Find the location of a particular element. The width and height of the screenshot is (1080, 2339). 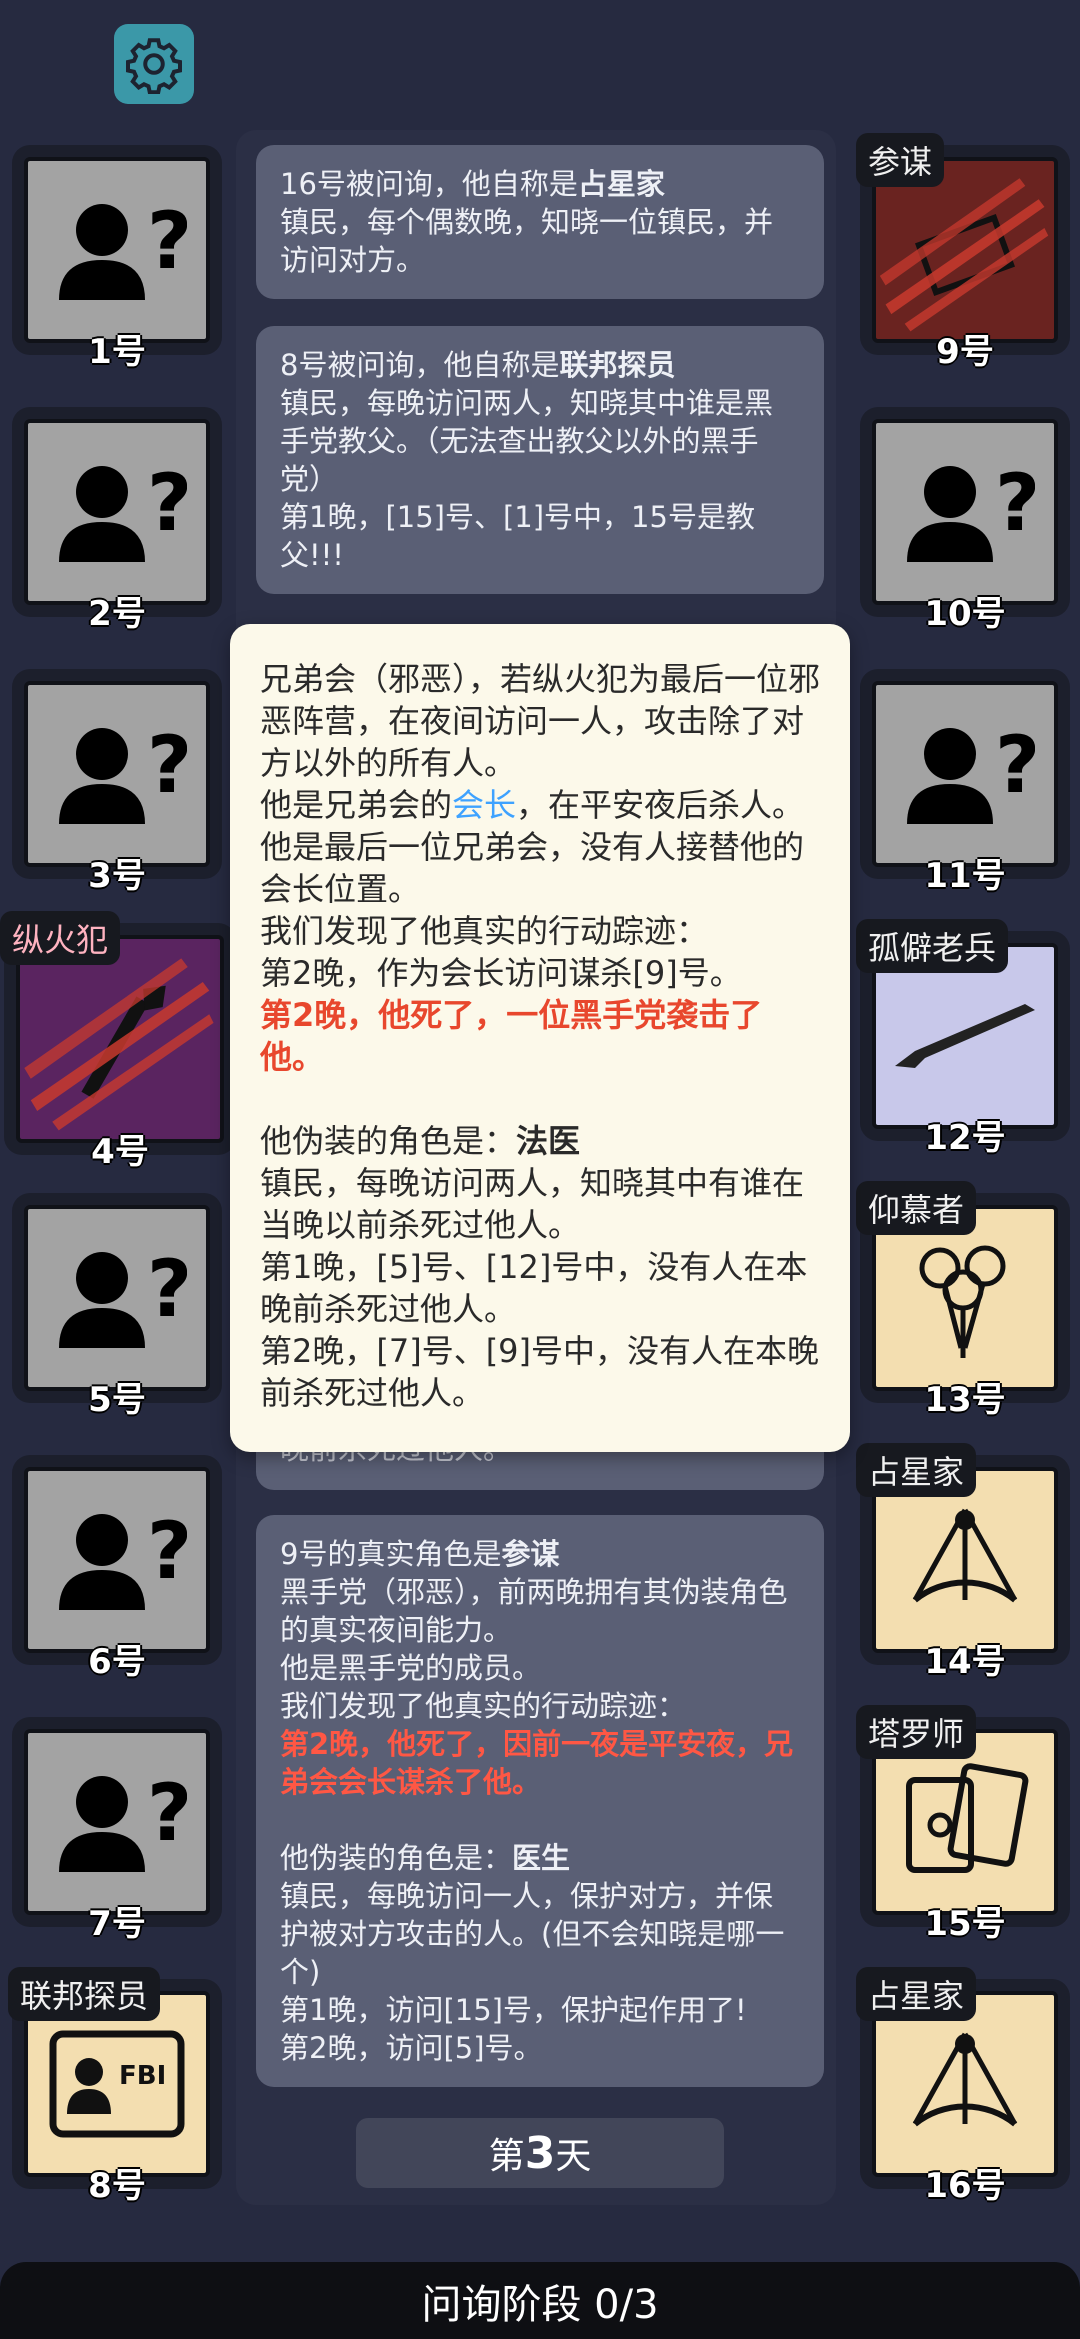

settings-button is located at coordinates (154, 64).